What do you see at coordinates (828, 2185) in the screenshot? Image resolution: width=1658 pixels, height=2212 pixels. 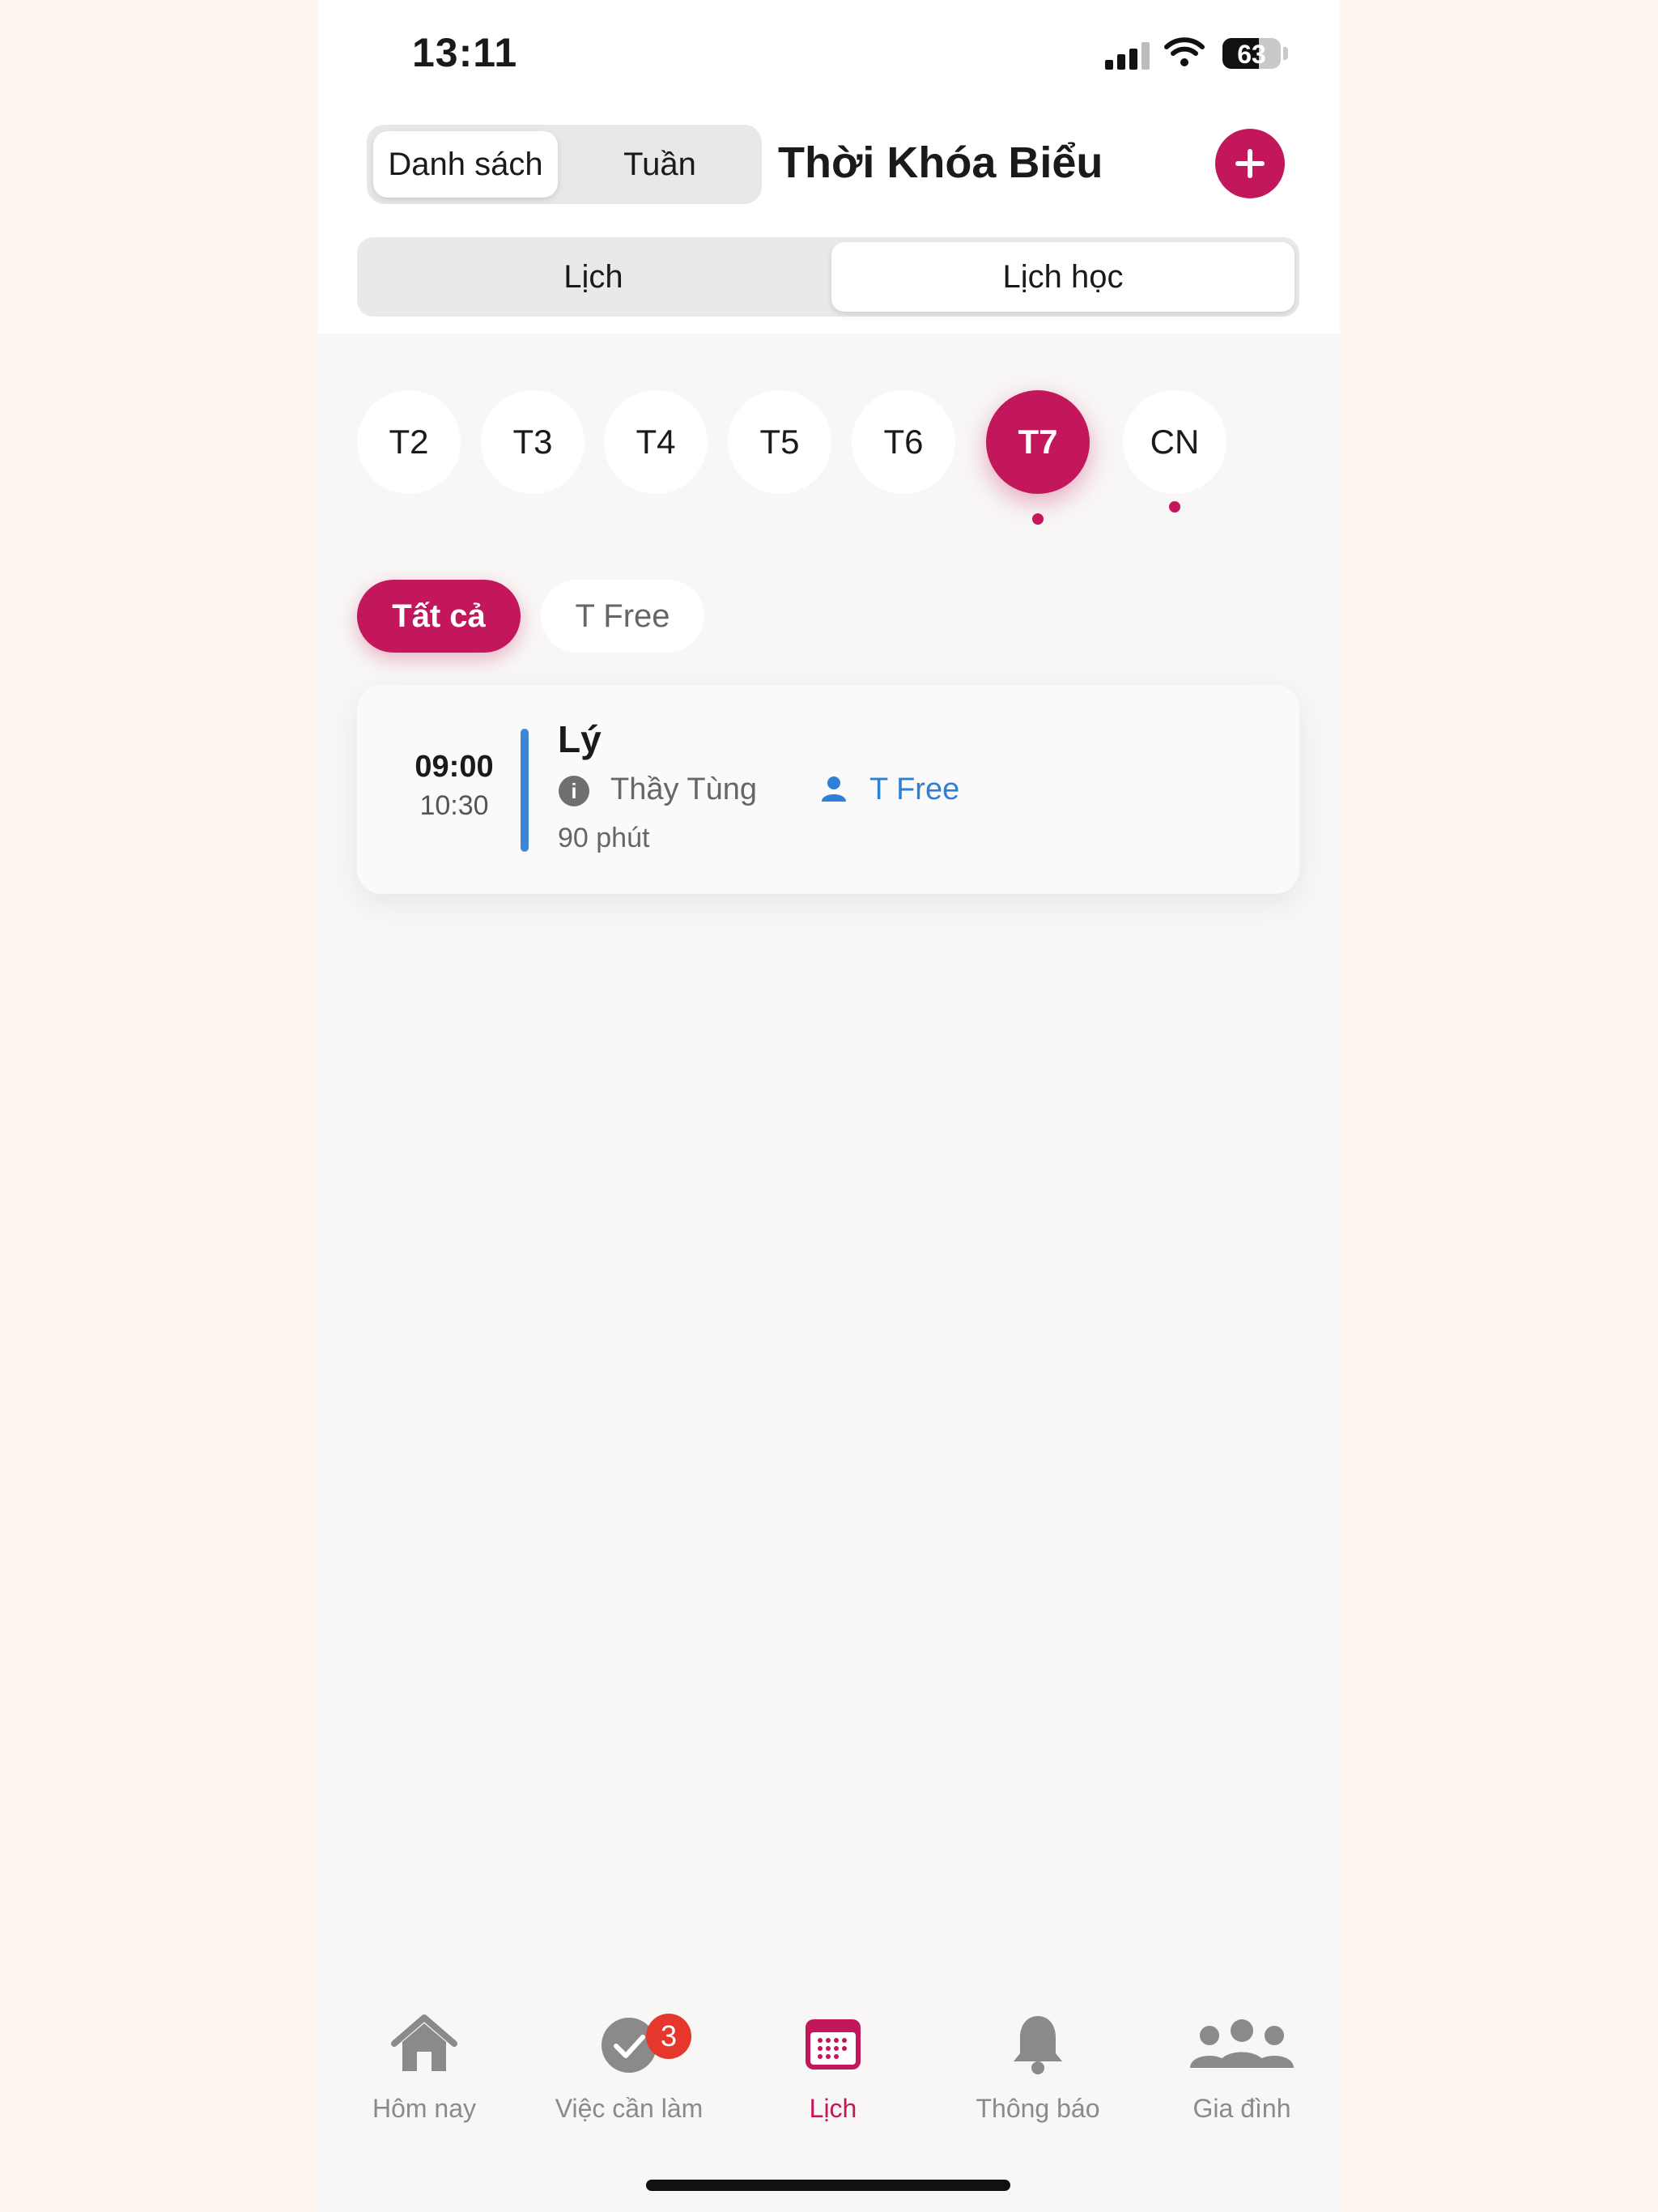 I see `home-indicator` at bounding box center [828, 2185].